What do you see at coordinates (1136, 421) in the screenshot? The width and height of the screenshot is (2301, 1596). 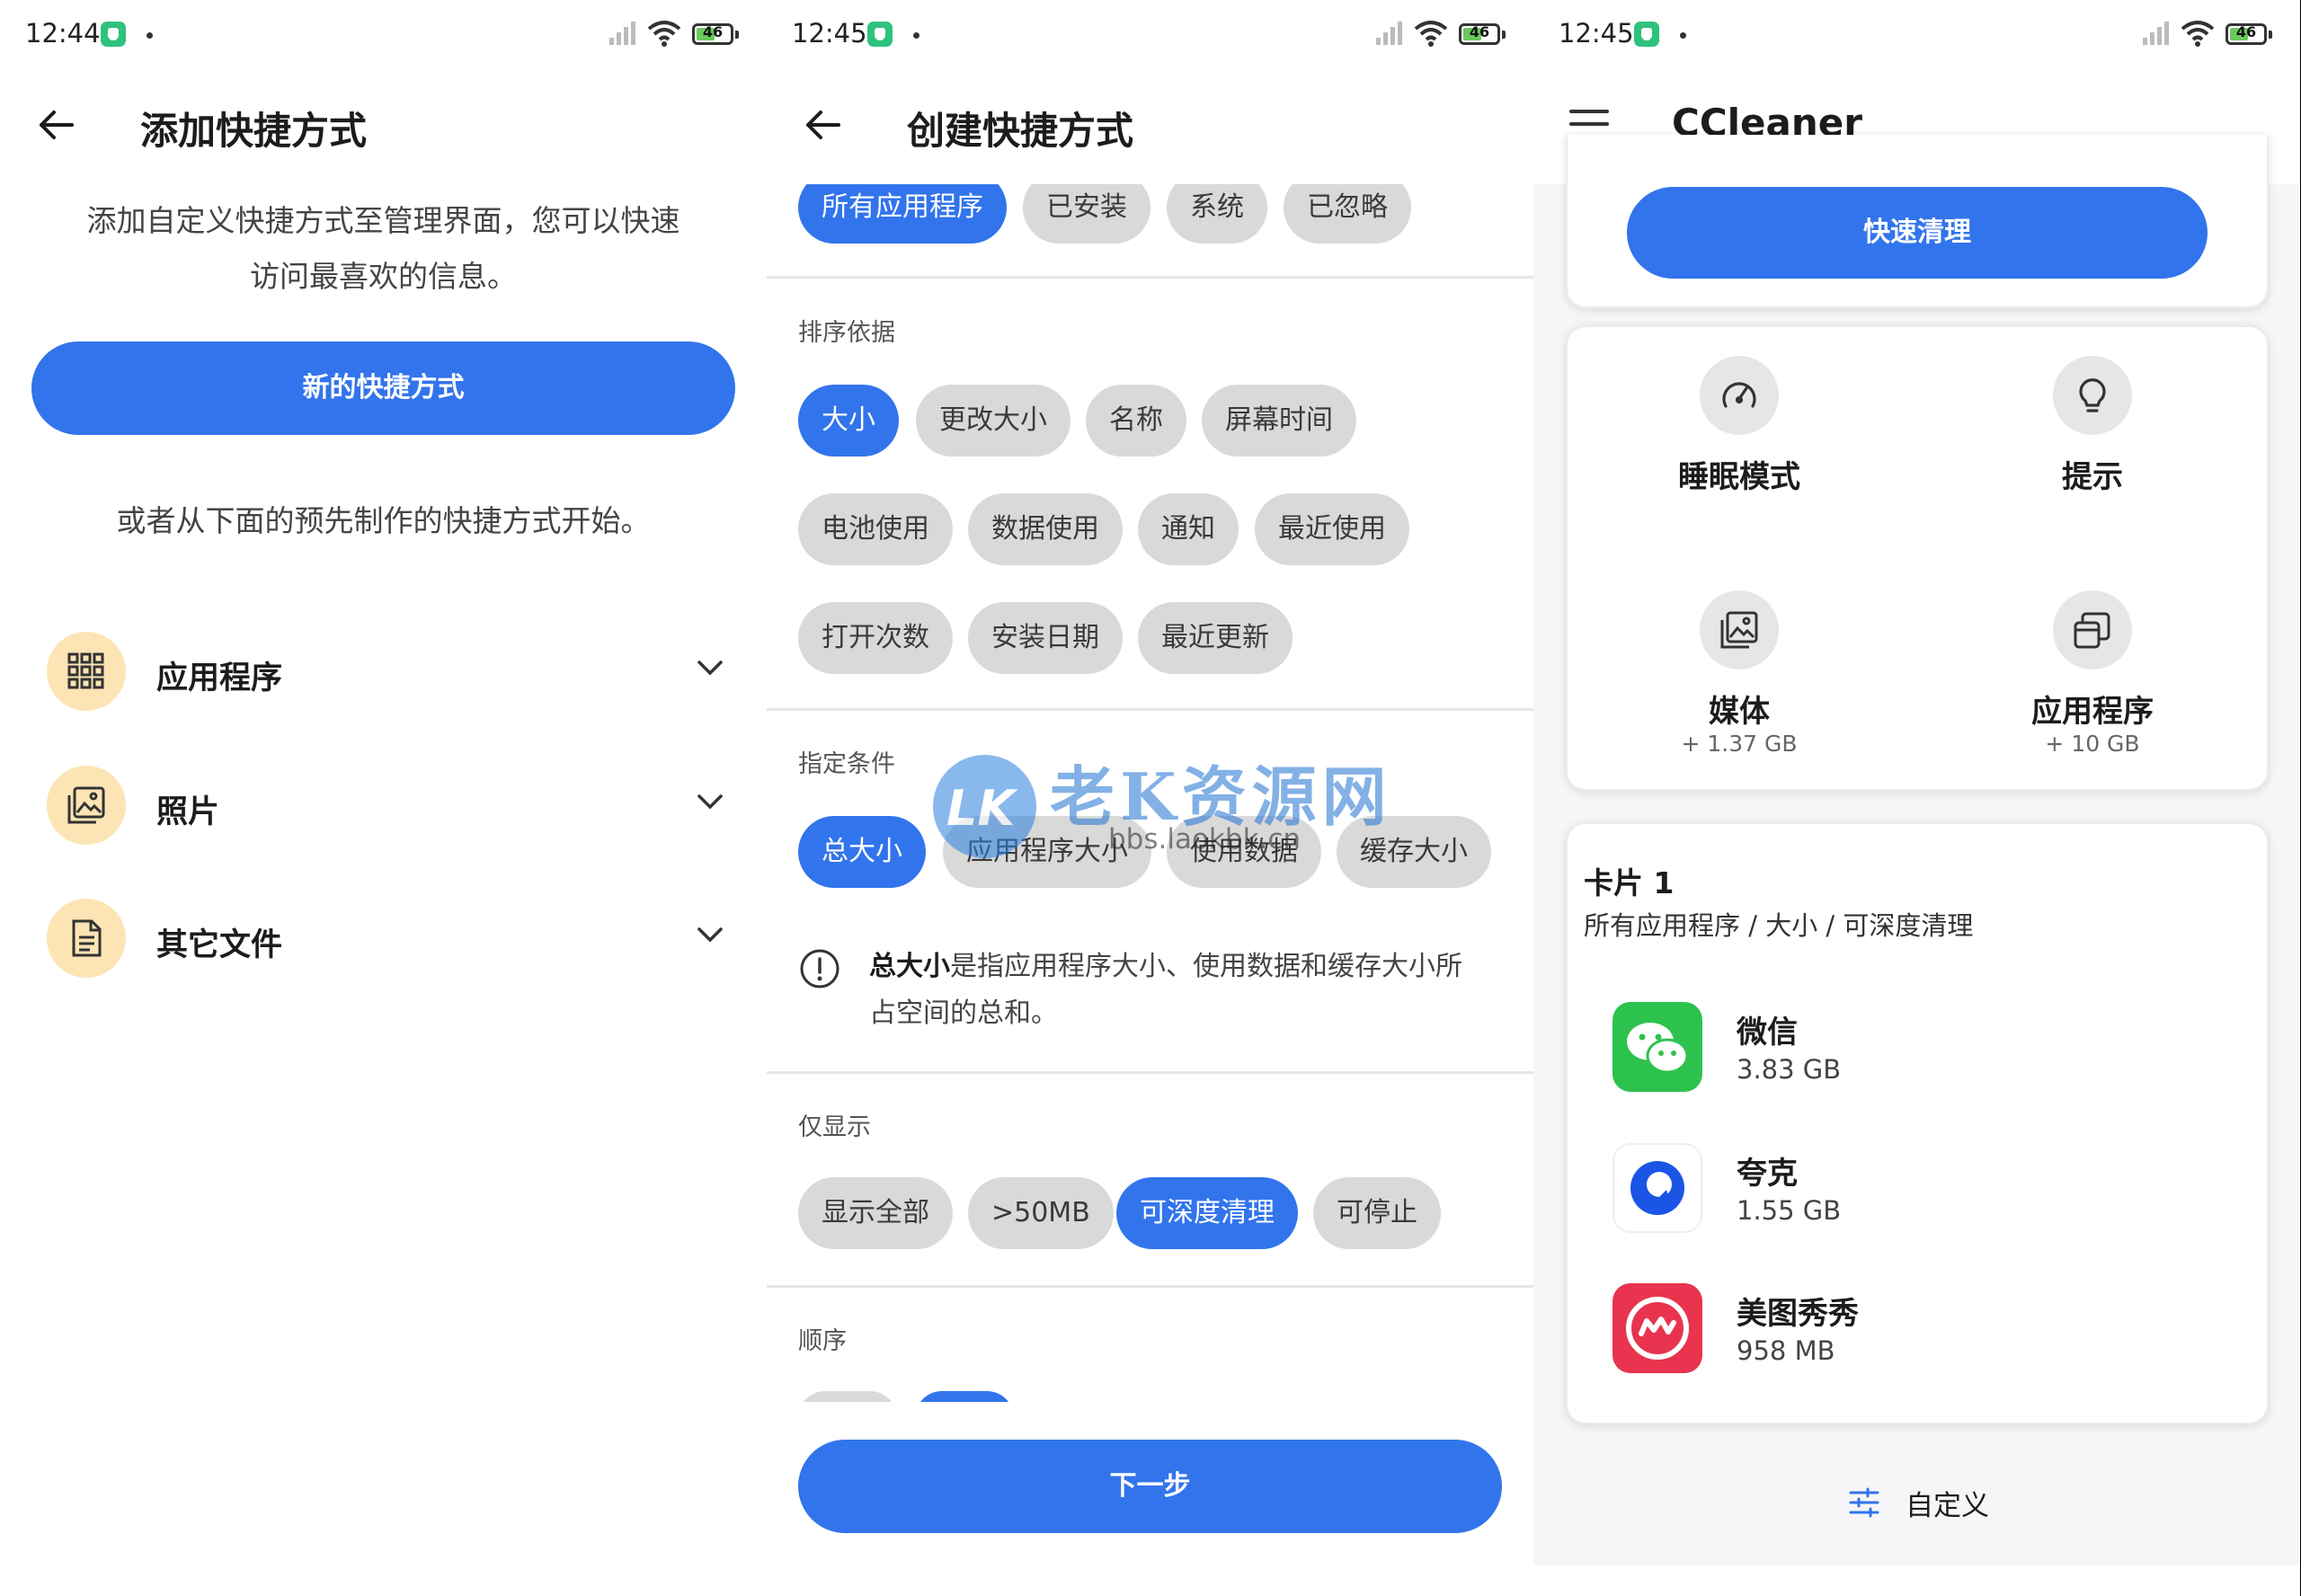 I see `chip-sort-name: 名称` at bounding box center [1136, 421].